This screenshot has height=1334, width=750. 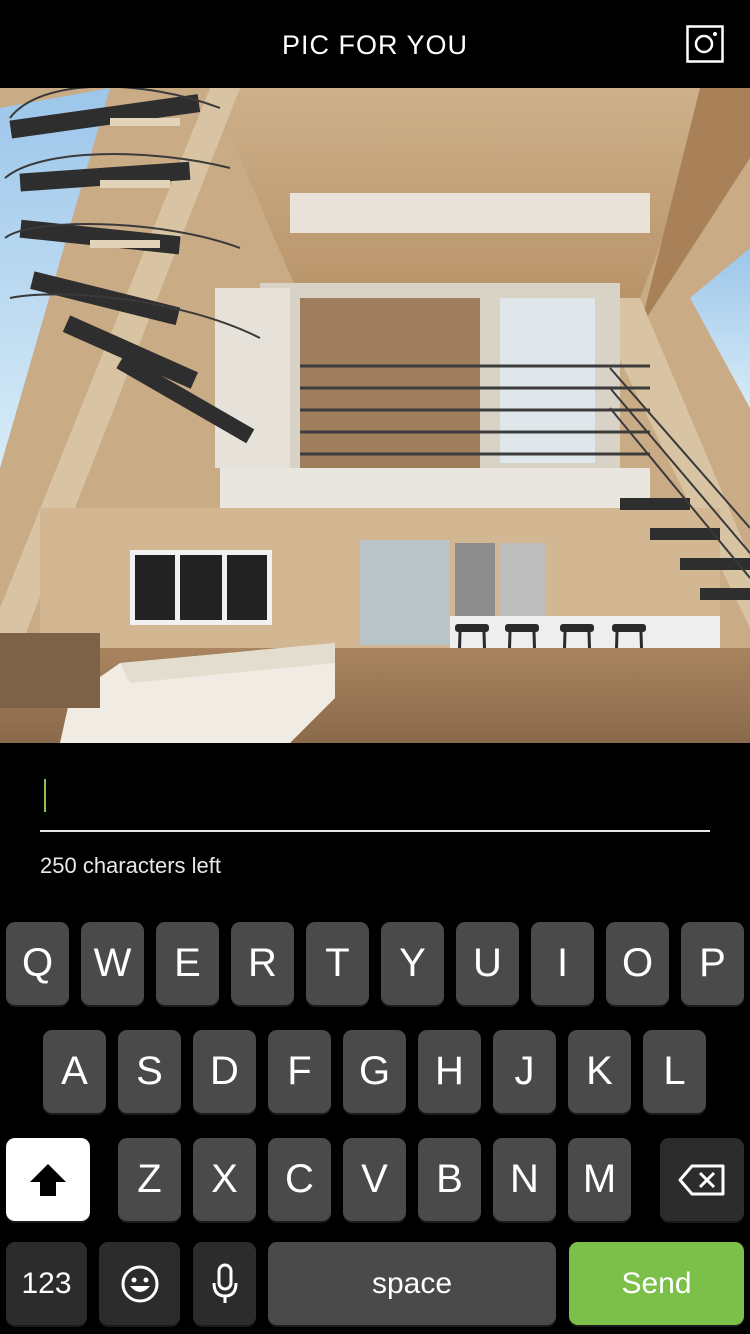 I want to click on key-d: D, so click(x=224, y=1071).